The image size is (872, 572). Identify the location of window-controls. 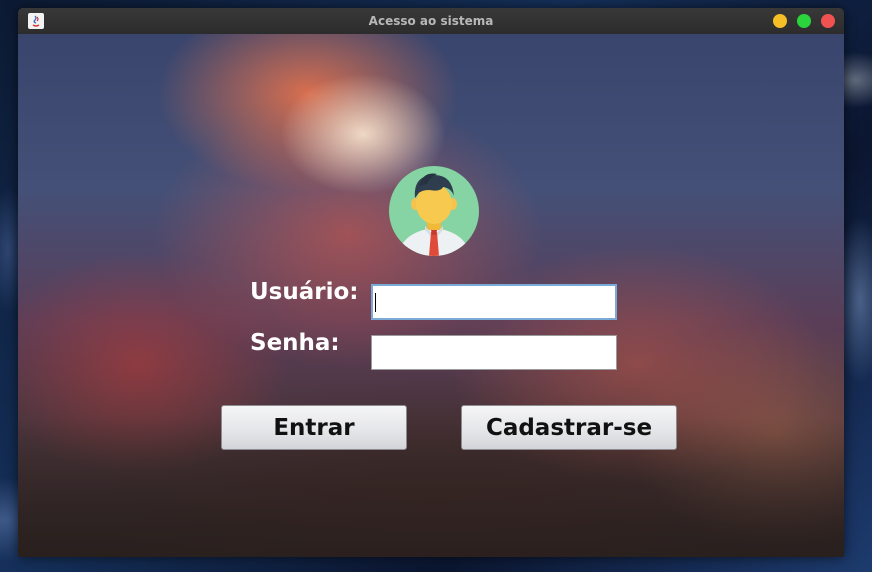
(804, 21).